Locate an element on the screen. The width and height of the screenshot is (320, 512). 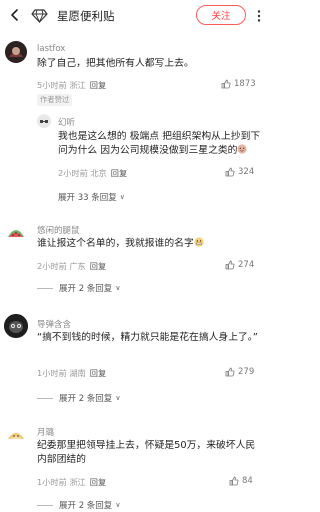
like-count: 324 is located at coordinates (246, 172).